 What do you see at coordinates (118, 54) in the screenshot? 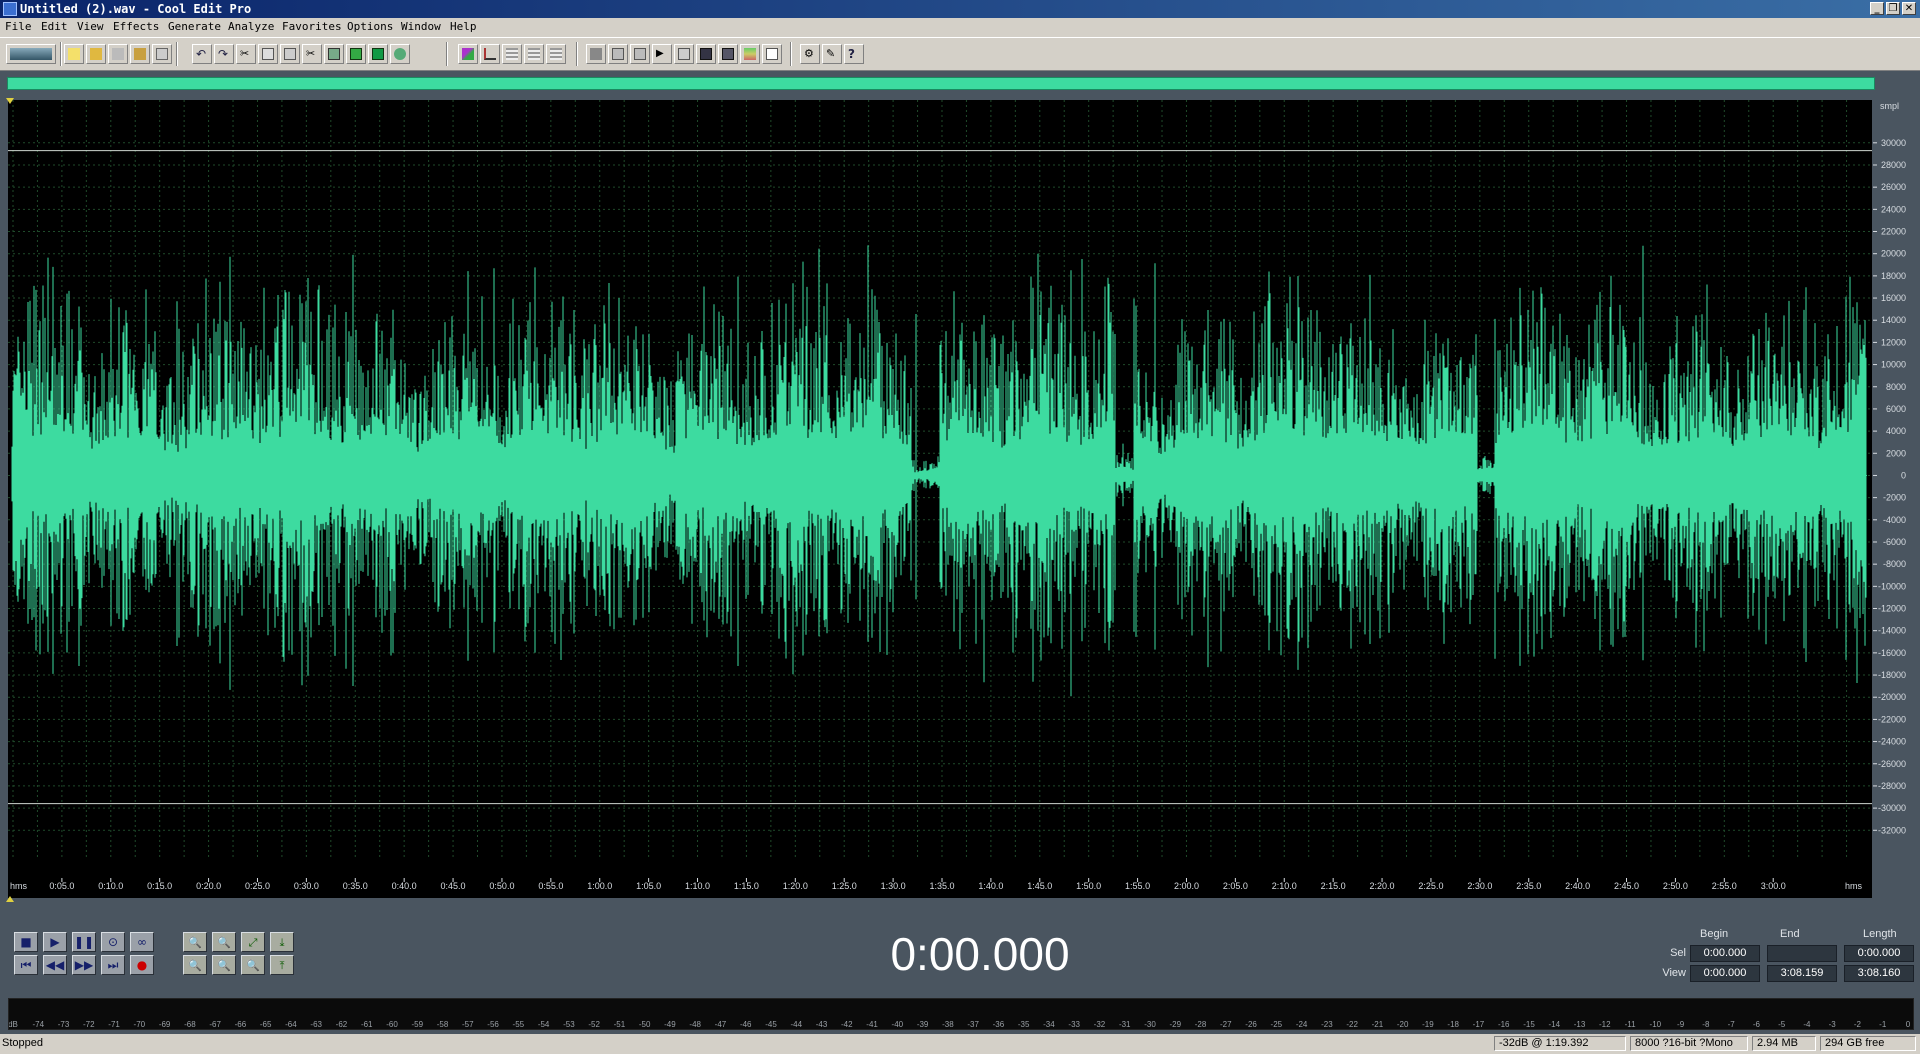
I see `save-button` at bounding box center [118, 54].